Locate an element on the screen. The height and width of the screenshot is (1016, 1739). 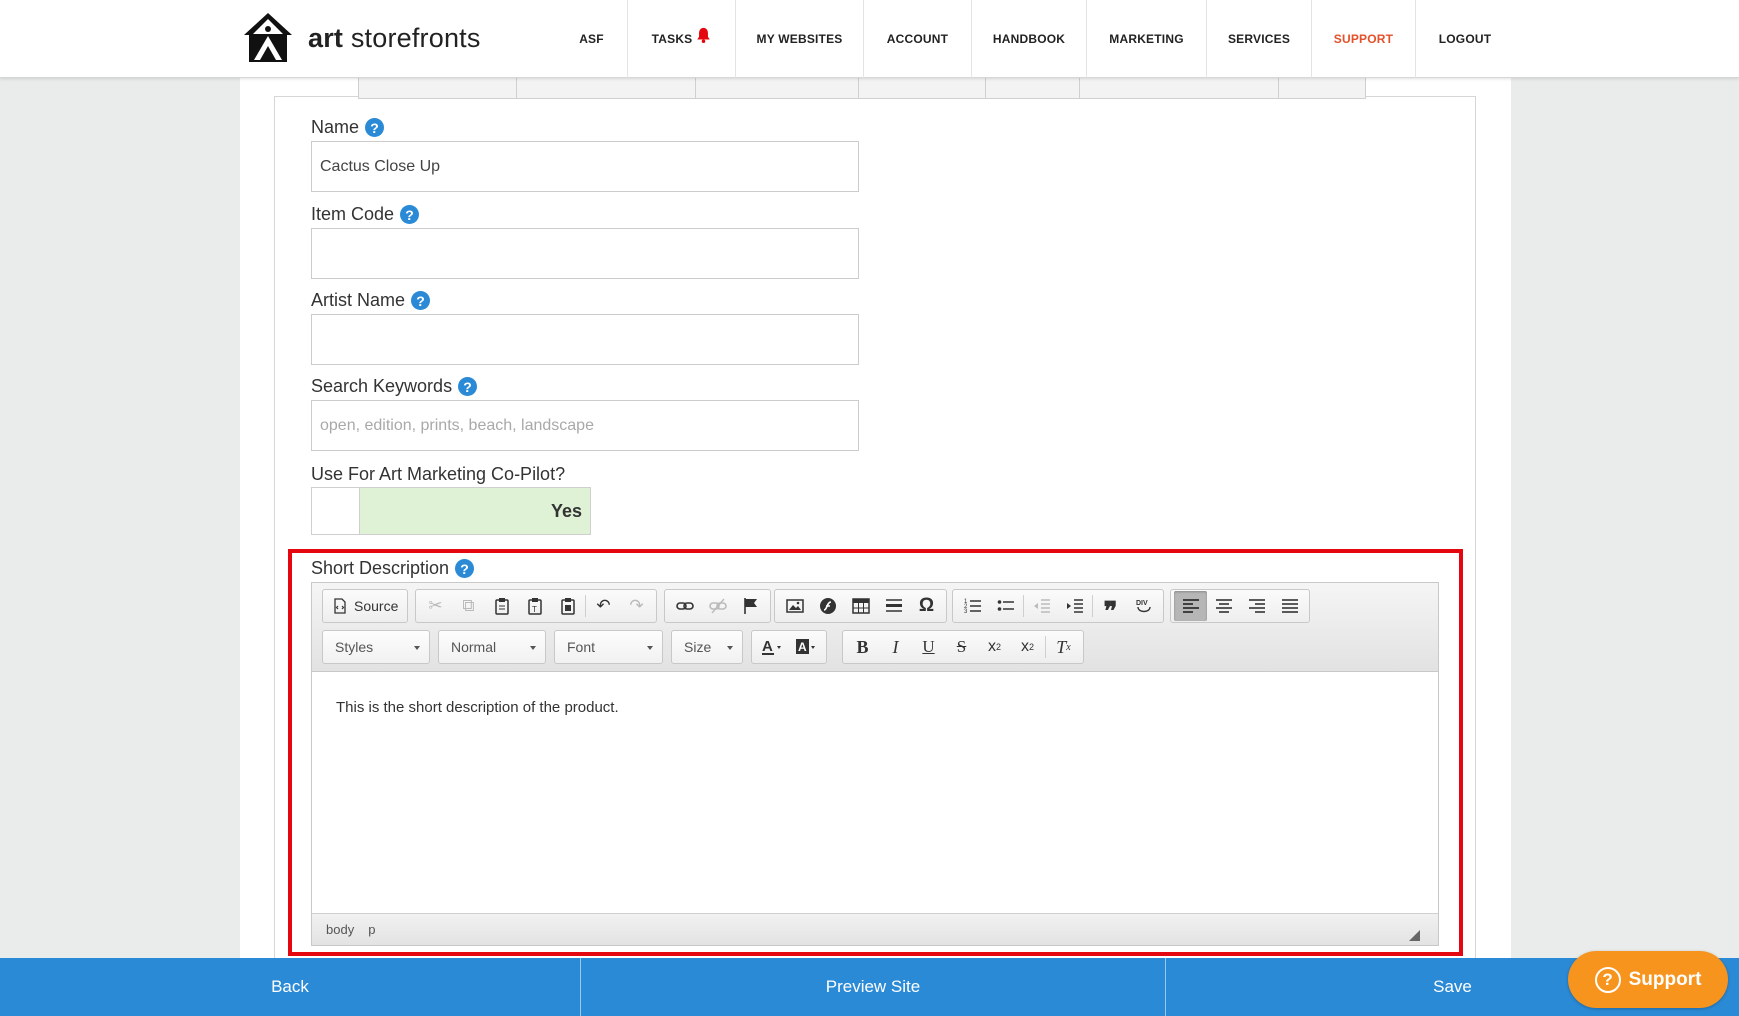
artist-name-input is located at coordinates (585, 339).